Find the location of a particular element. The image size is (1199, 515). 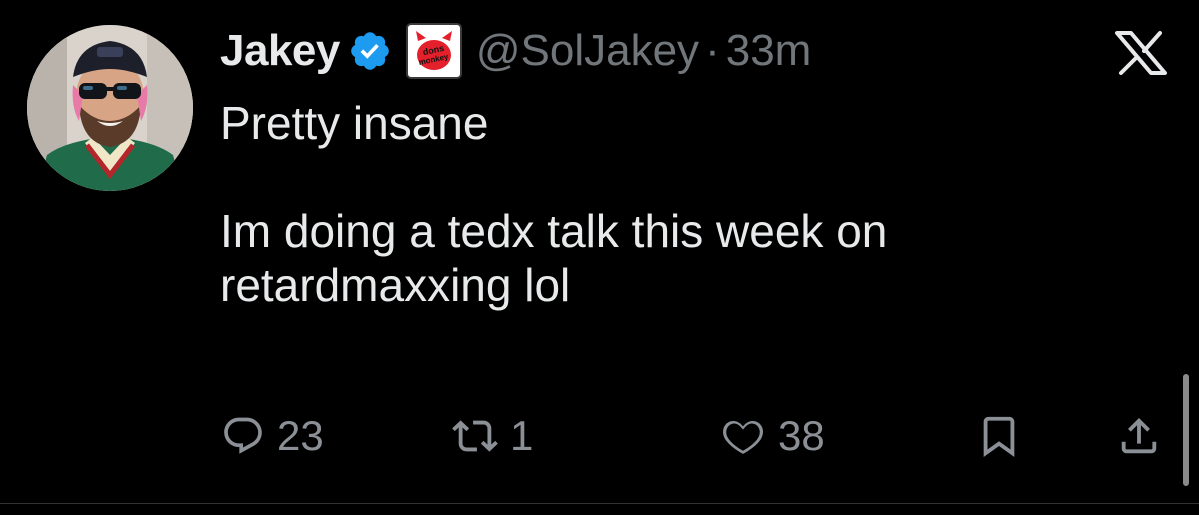

scrollbar is located at coordinates (1186, 430).